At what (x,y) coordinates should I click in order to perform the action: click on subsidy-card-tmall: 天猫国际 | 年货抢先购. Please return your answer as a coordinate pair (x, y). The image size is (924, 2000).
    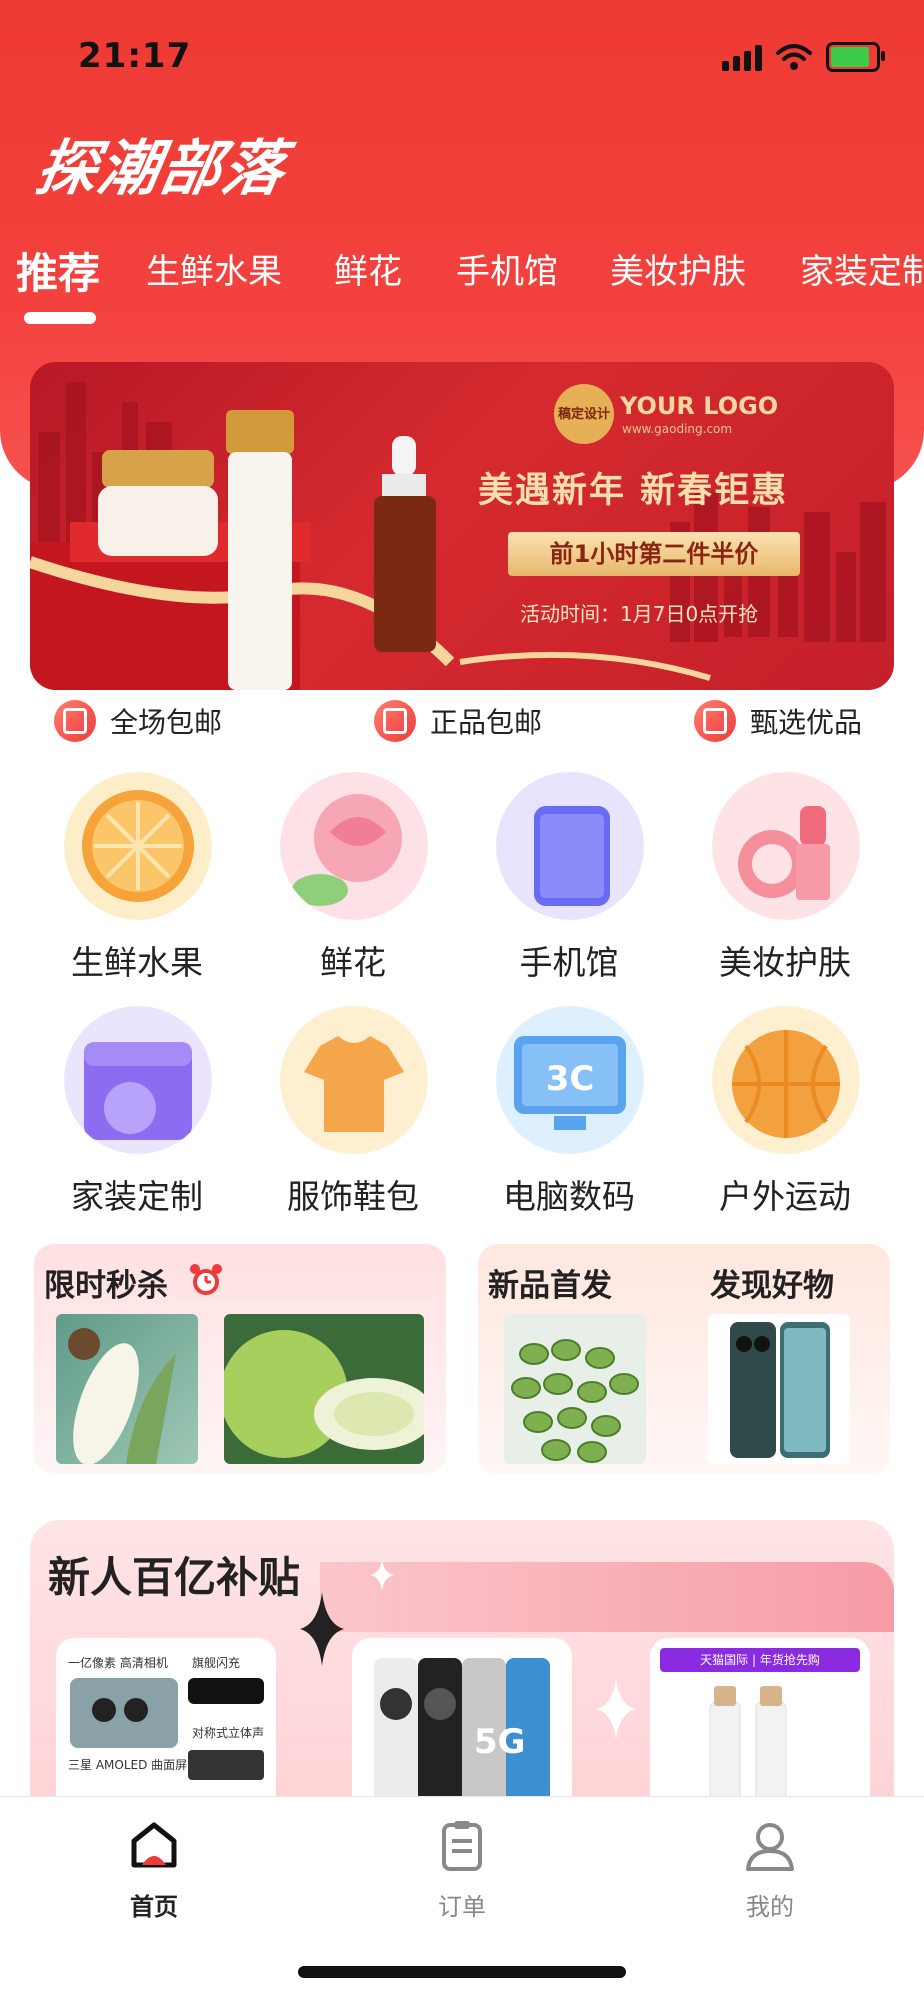
    Looking at the image, I should click on (760, 1724).